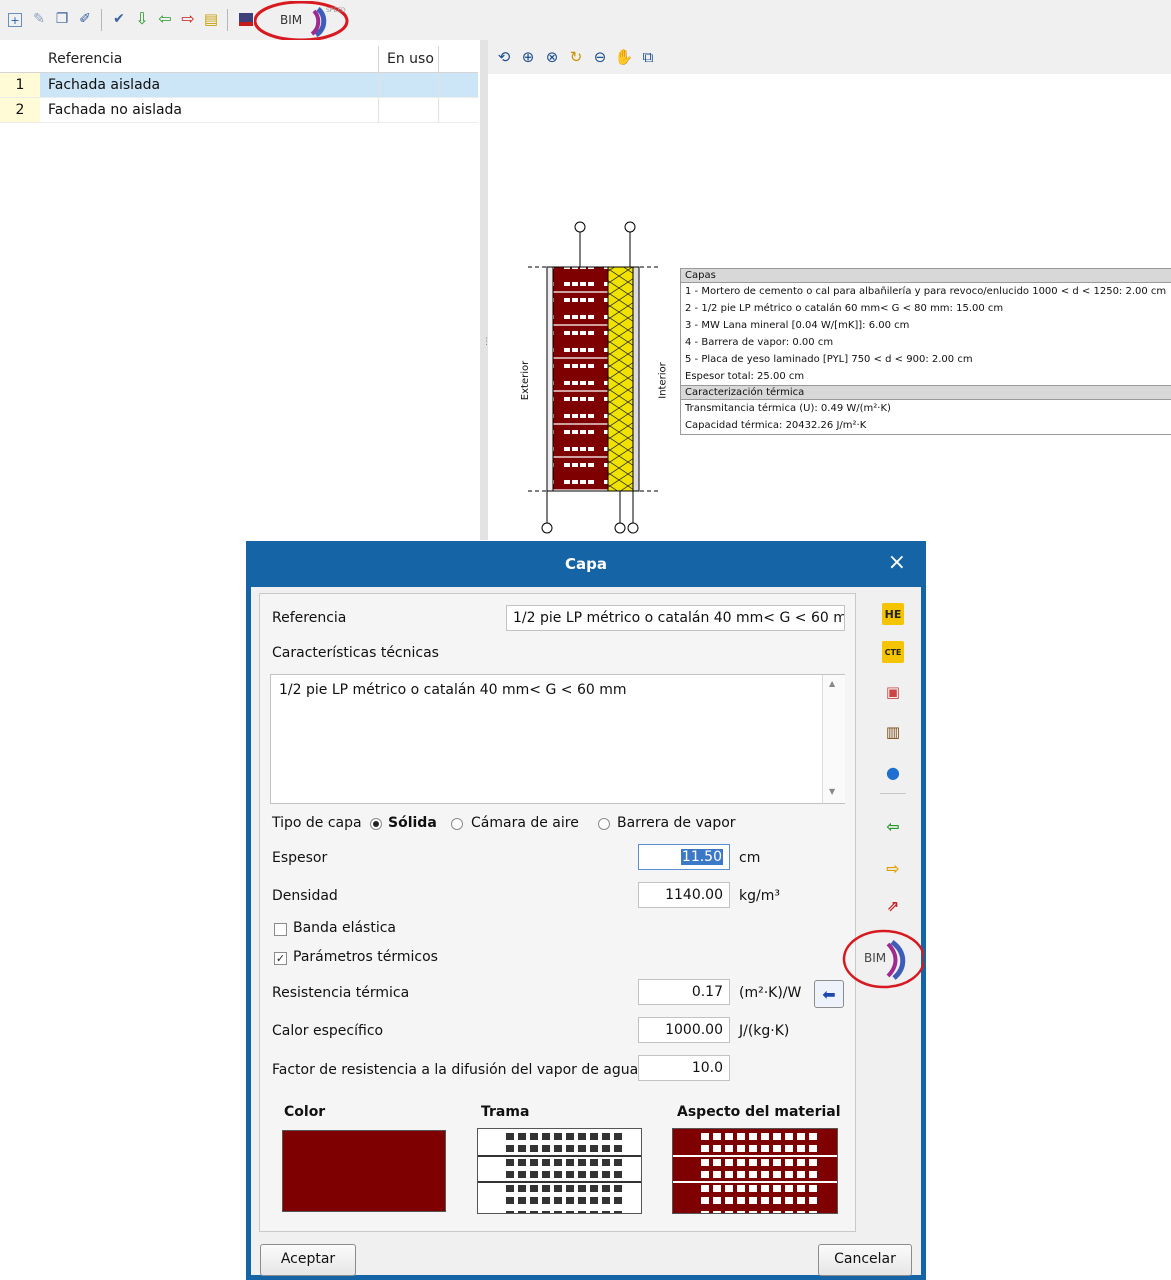 The image size is (1171, 1280). I want to click on cancelar-button: Cancelar, so click(865, 1260).